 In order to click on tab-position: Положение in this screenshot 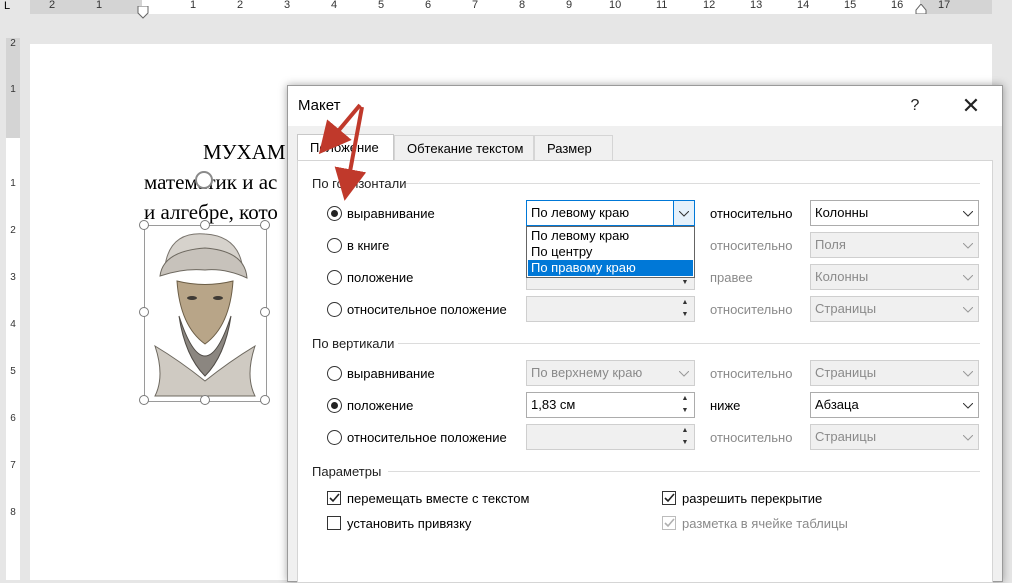, I will do `click(345, 147)`.